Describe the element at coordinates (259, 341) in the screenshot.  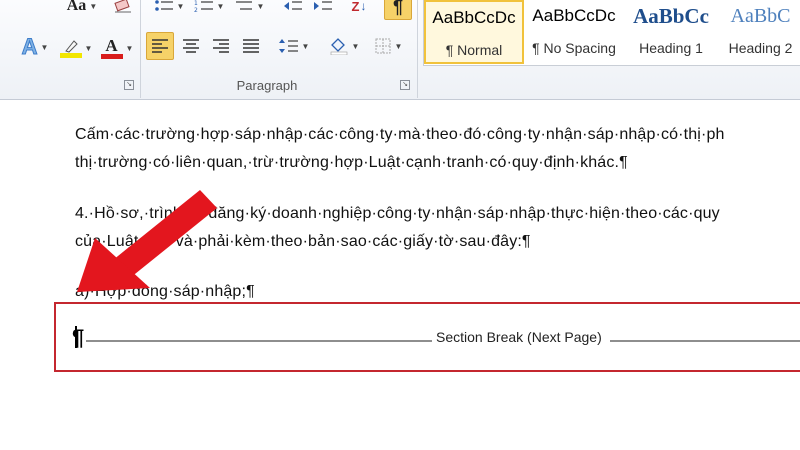
I see `section-break-line-left` at that location.